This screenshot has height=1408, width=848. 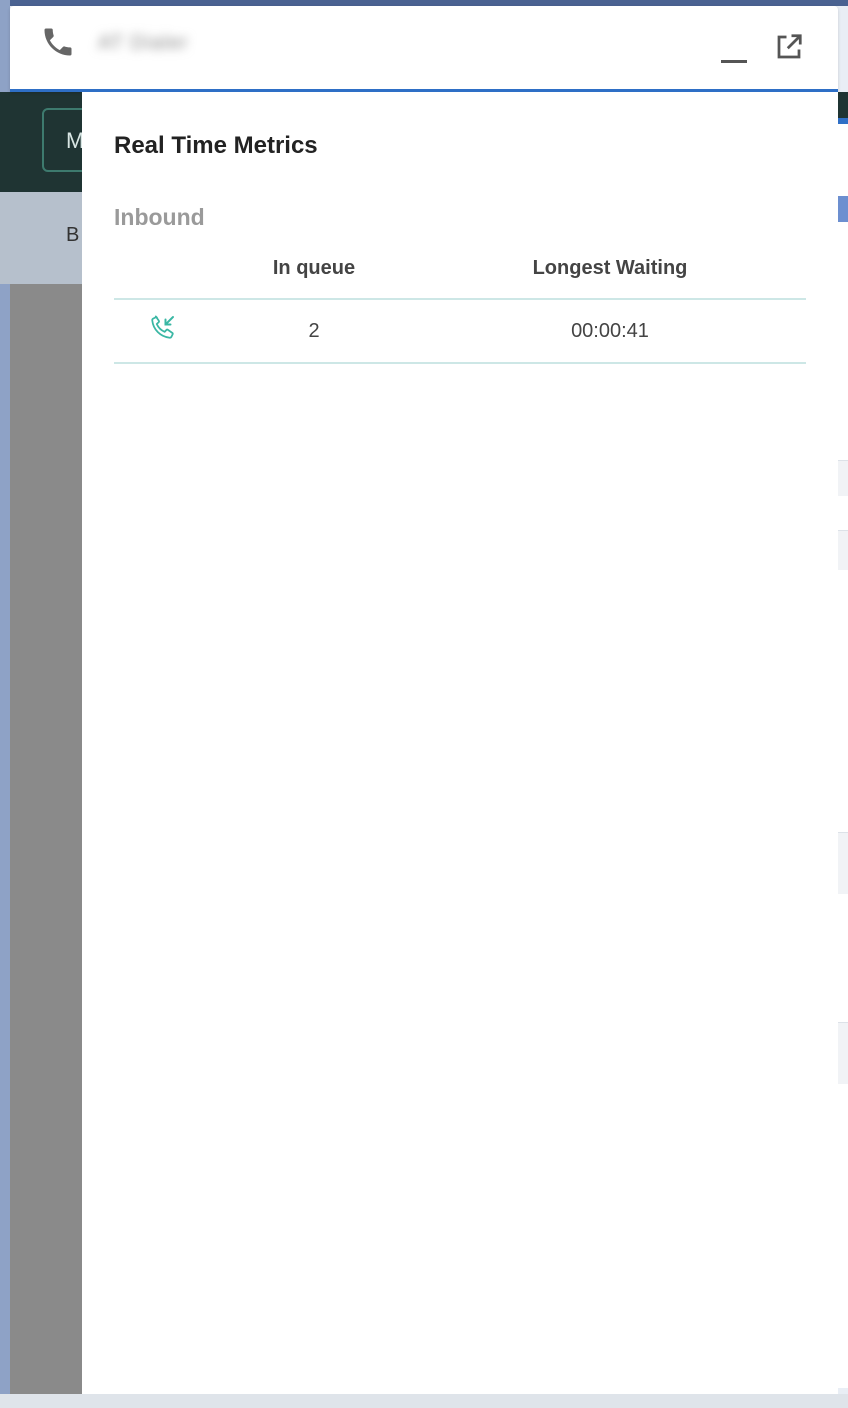 What do you see at coordinates (843, 121) in the screenshot?
I see `background-right-accent` at bounding box center [843, 121].